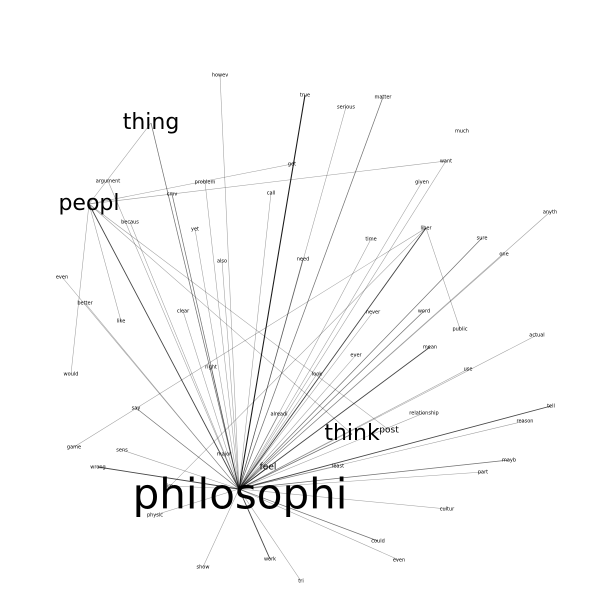  I want to click on node-label-also: also, so click(222, 262).